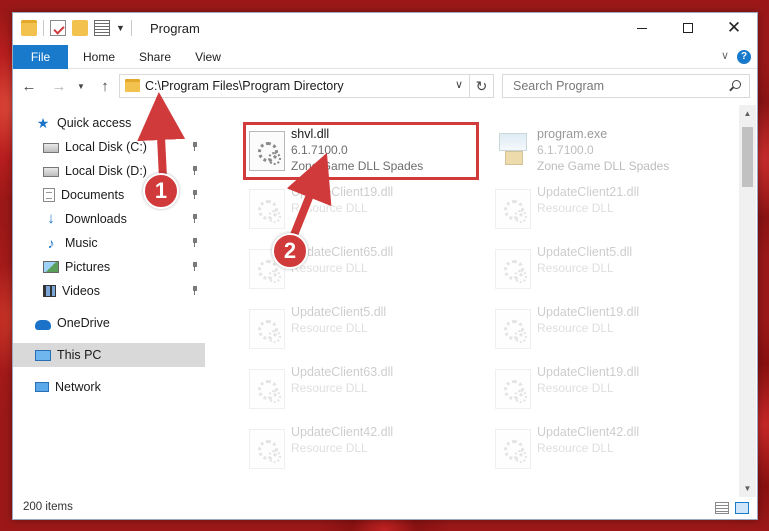  What do you see at coordinates (78, 387) in the screenshot?
I see `sidebar-item-label: Network` at bounding box center [78, 387].